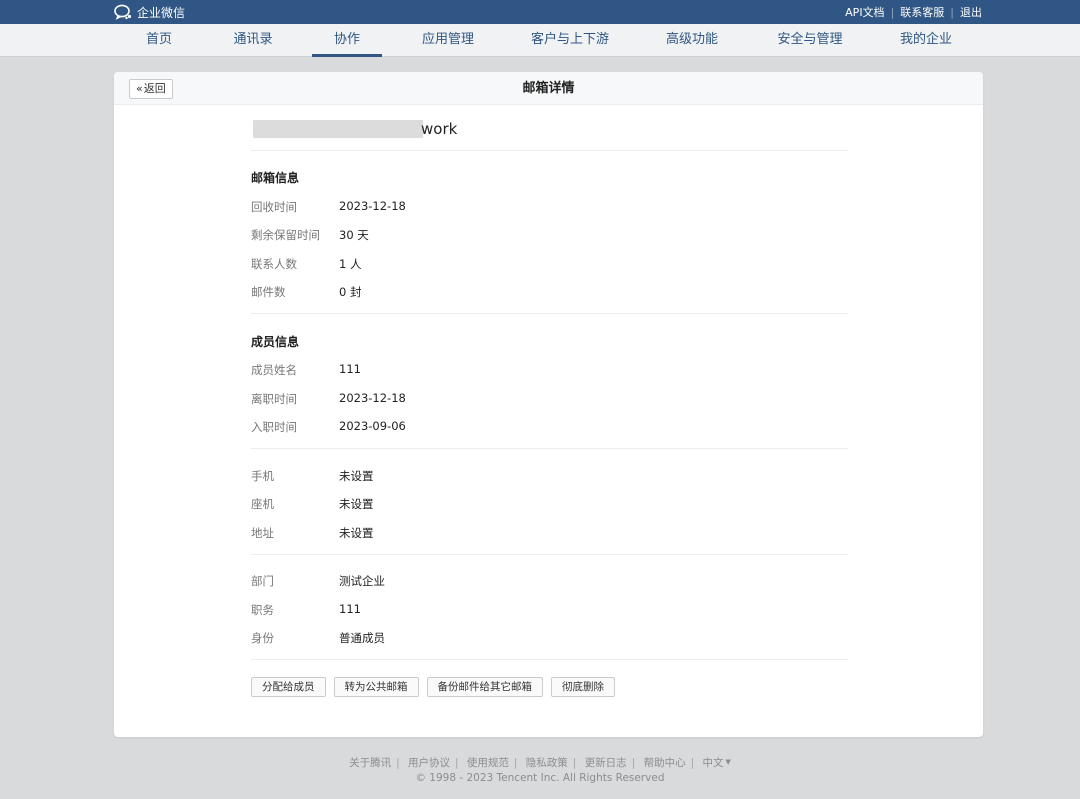  Describe the element at coordinates (448, 40) in the screenshot. I see `nav-app-management: 应用管理` at that location.